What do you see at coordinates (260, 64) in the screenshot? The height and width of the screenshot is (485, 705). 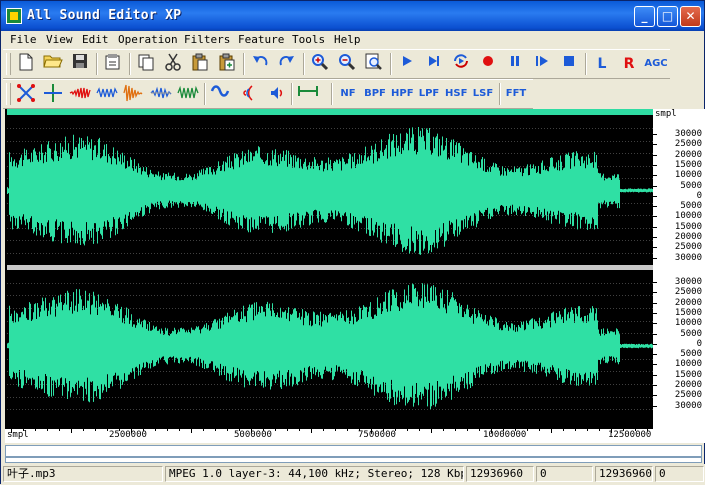 I see `undo-icon` at bounding box center [260, 64].